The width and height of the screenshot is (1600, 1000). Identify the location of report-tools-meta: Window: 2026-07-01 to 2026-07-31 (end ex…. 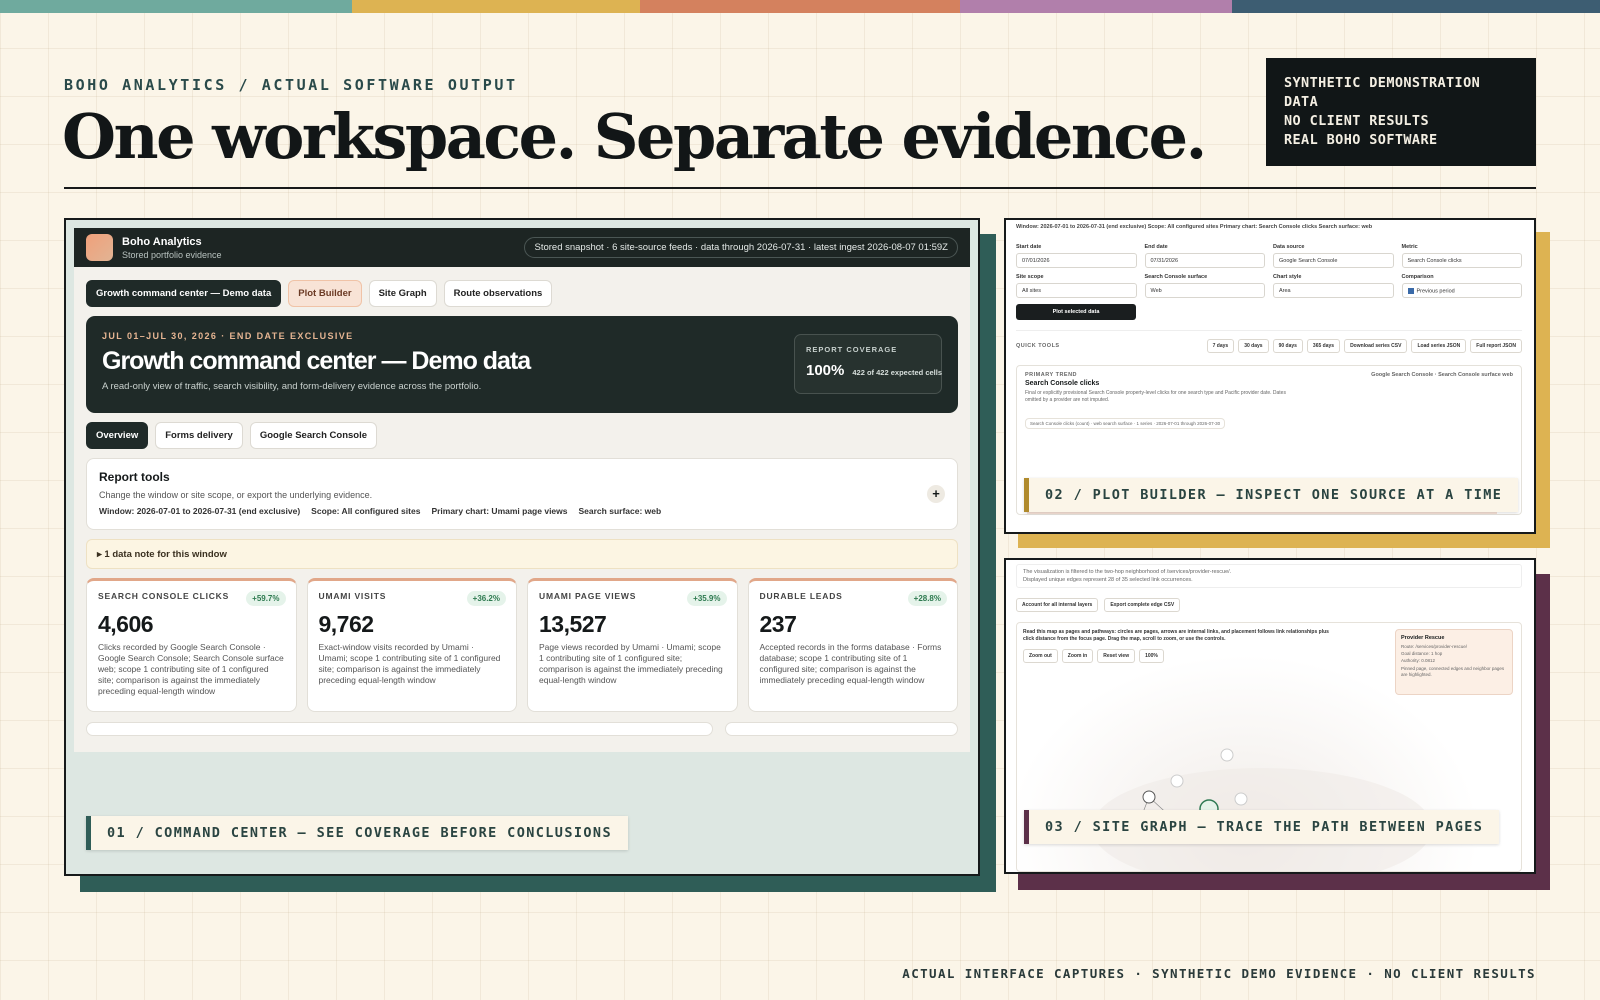
(522, 511).